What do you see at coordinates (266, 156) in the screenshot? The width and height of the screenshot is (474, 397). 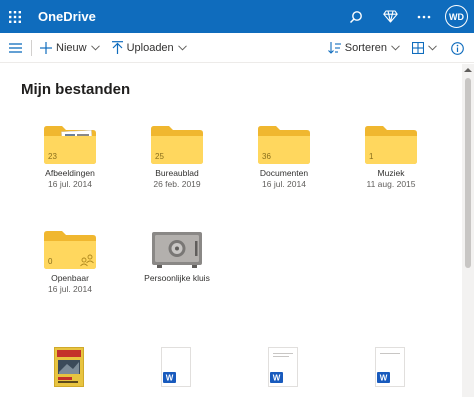 I see `item-count: 36` at bounding box center [266, 156].